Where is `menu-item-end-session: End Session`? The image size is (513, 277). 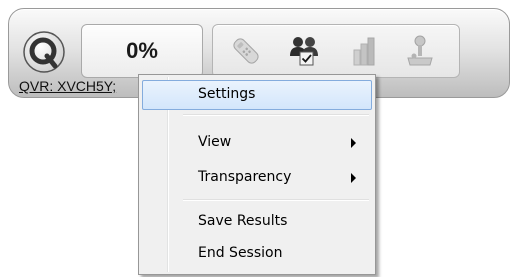
menu-item-end-session: End Session is located at coordinates (257, 254).